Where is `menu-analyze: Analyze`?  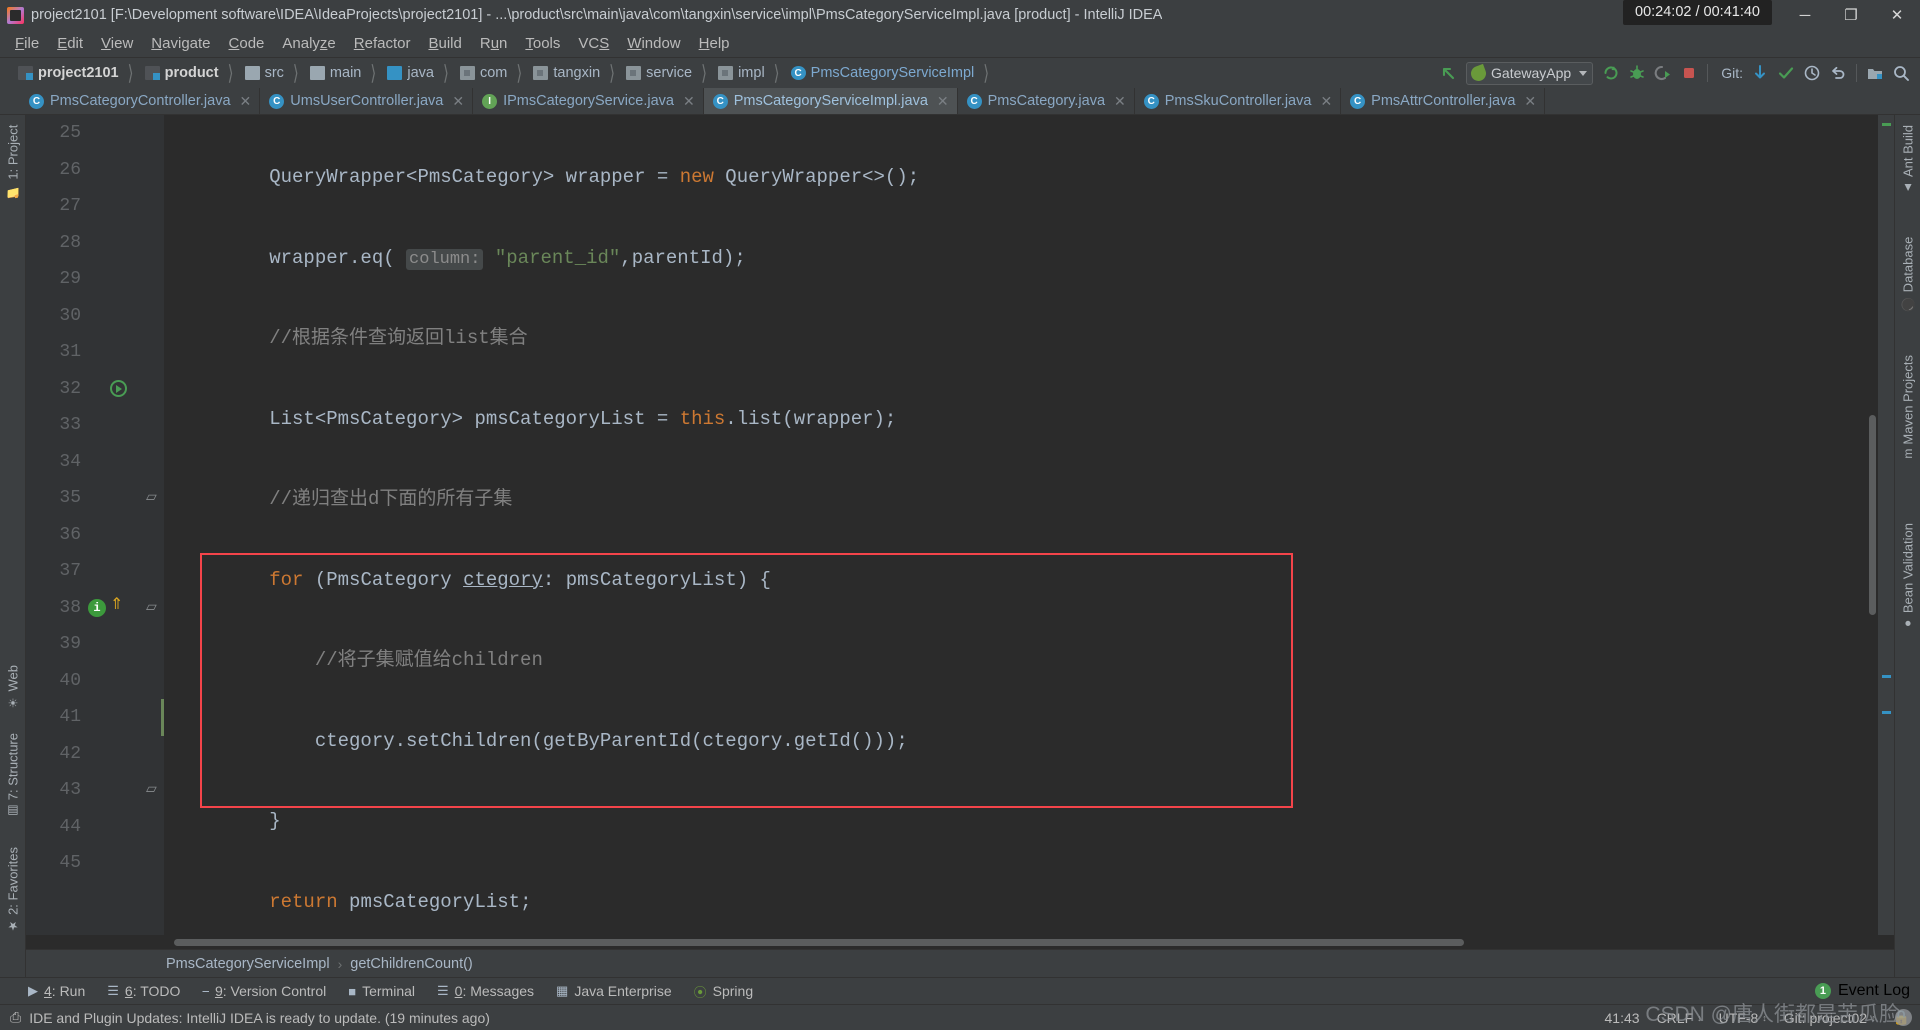 menu-analyze: Analyze is located at coordinates (308, 43).